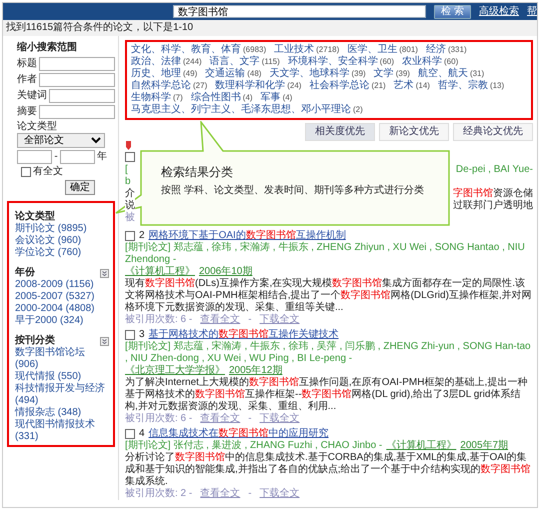 The width and height of the screenshot is (540, 510). What do you see at coordinates (27, 112) in the screenshot?
I see `field-label: 摘要` at bounding box center [27, 112].